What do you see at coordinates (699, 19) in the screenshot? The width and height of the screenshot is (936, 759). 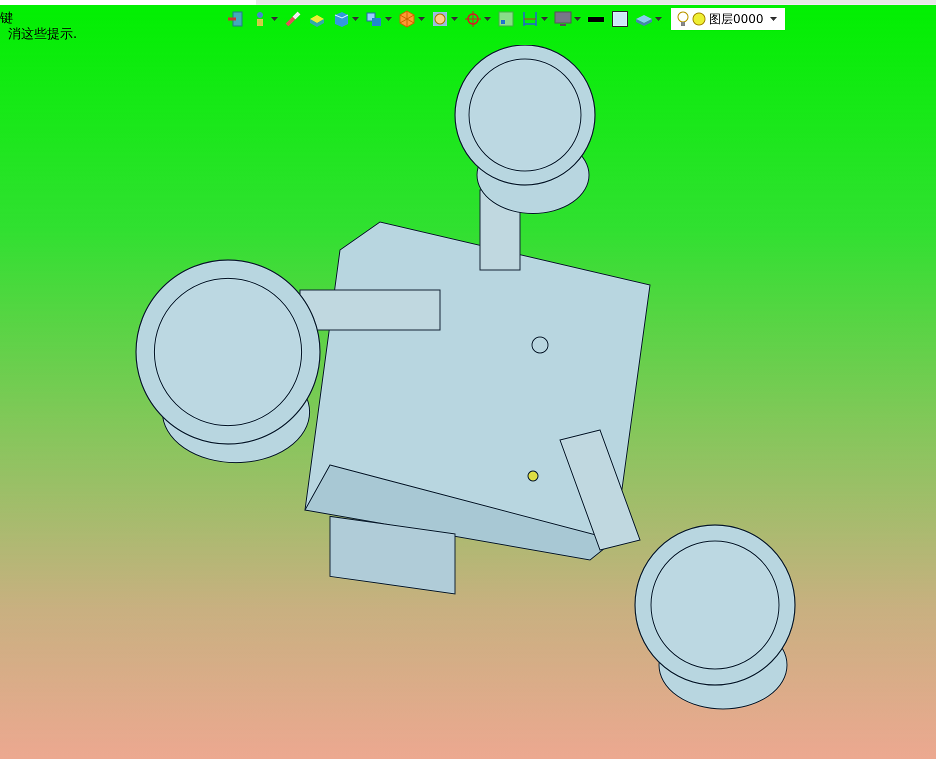 I see `circle-icon` at bounding box center [699, 19].